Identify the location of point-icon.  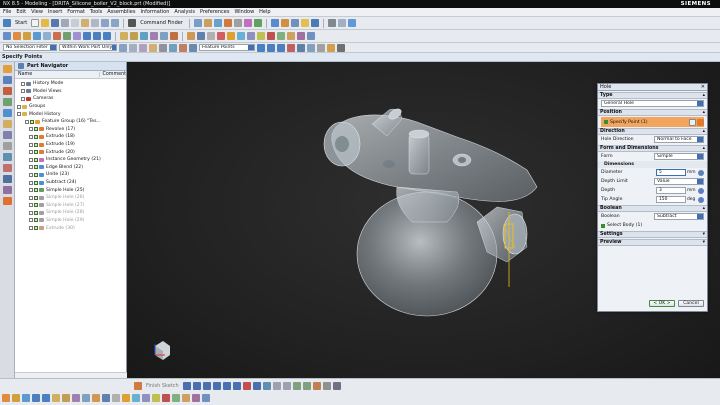
(256, 386).